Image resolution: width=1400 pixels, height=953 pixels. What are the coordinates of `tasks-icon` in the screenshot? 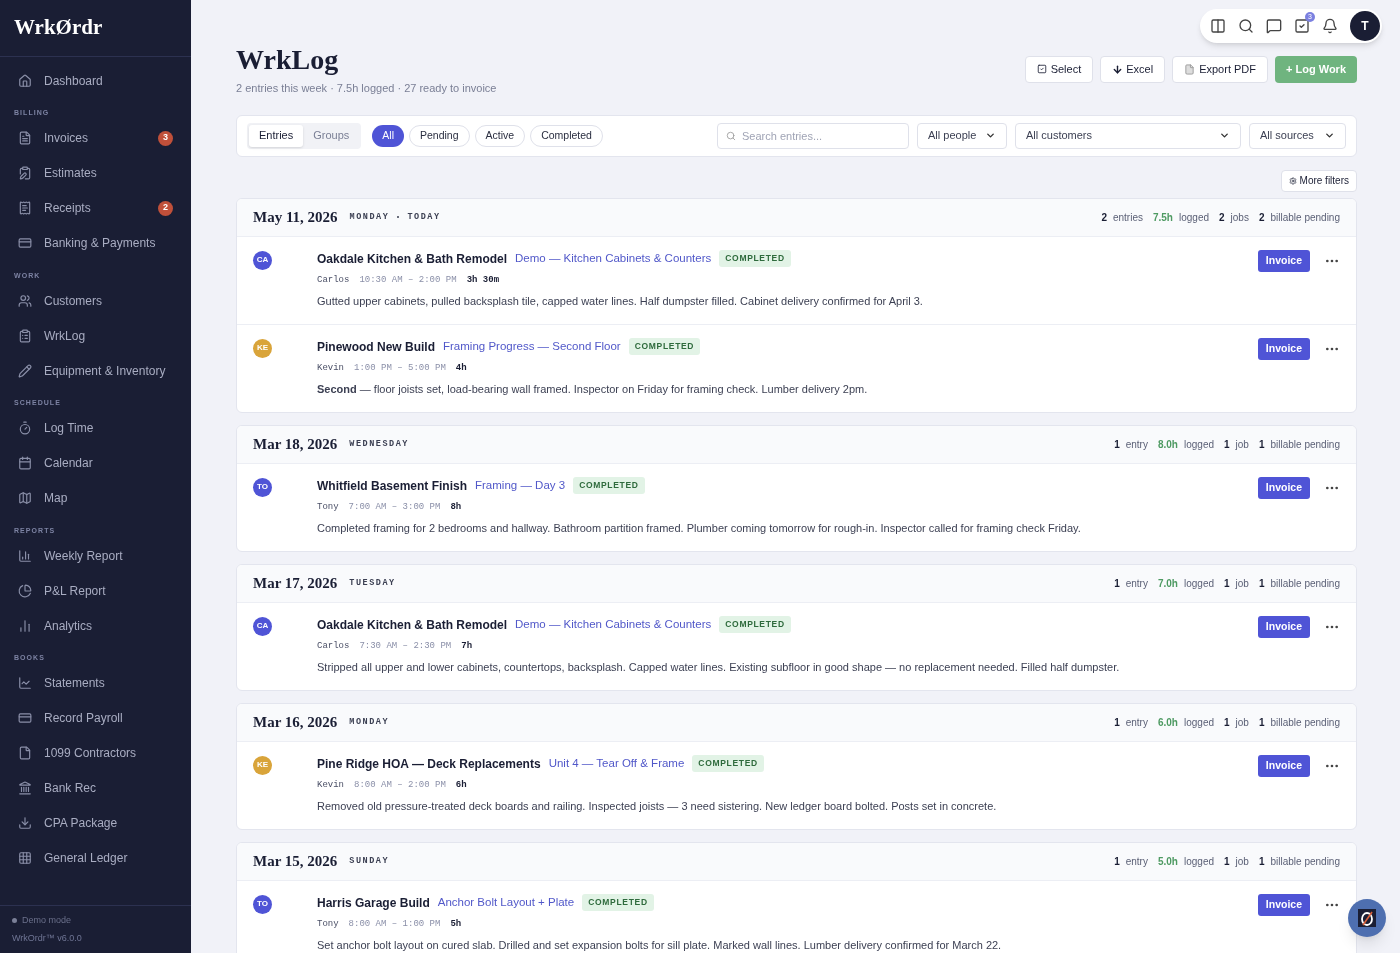 It's located at (1302, 26).